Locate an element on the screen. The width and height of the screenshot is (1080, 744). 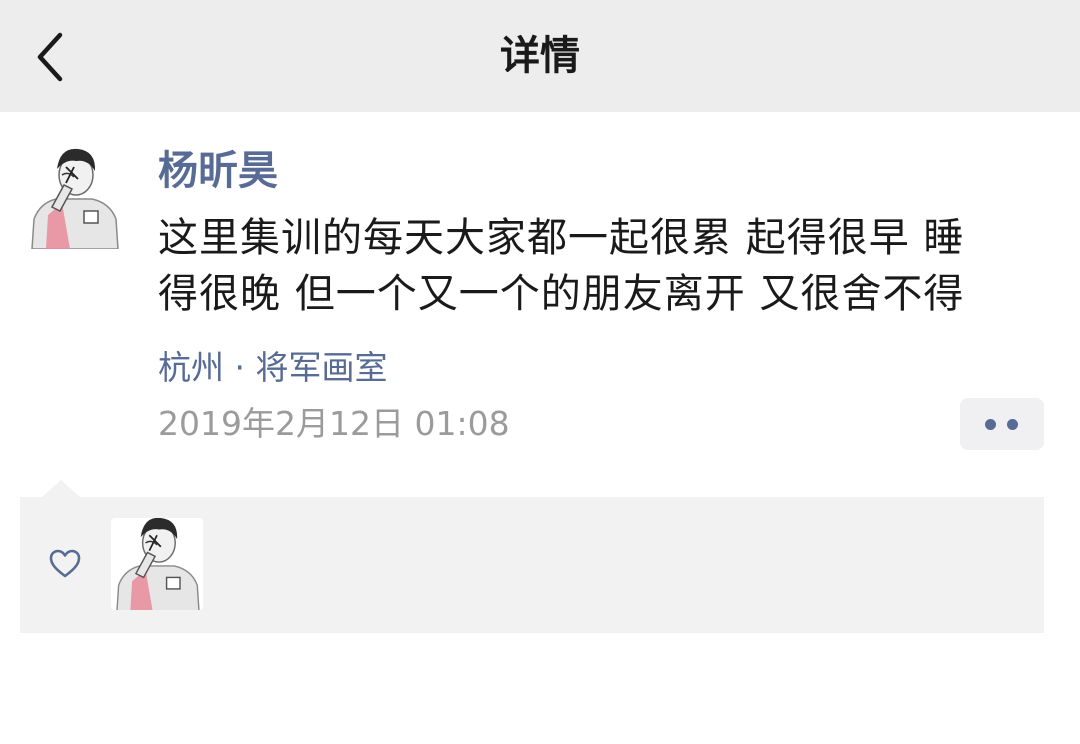
heart-outline-icon is located at coordinates (65, 564).